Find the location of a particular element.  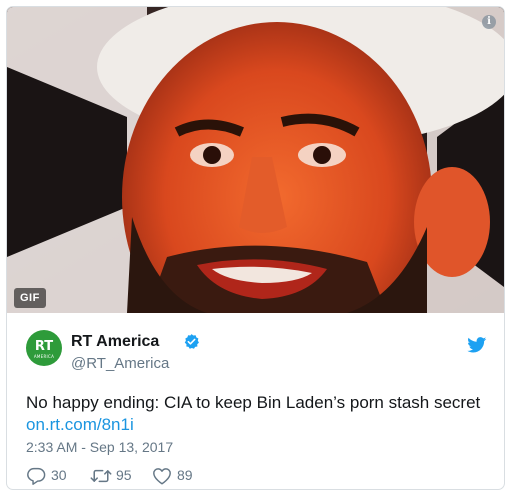

reply-button: 30 is located at coordinates (51, 476).